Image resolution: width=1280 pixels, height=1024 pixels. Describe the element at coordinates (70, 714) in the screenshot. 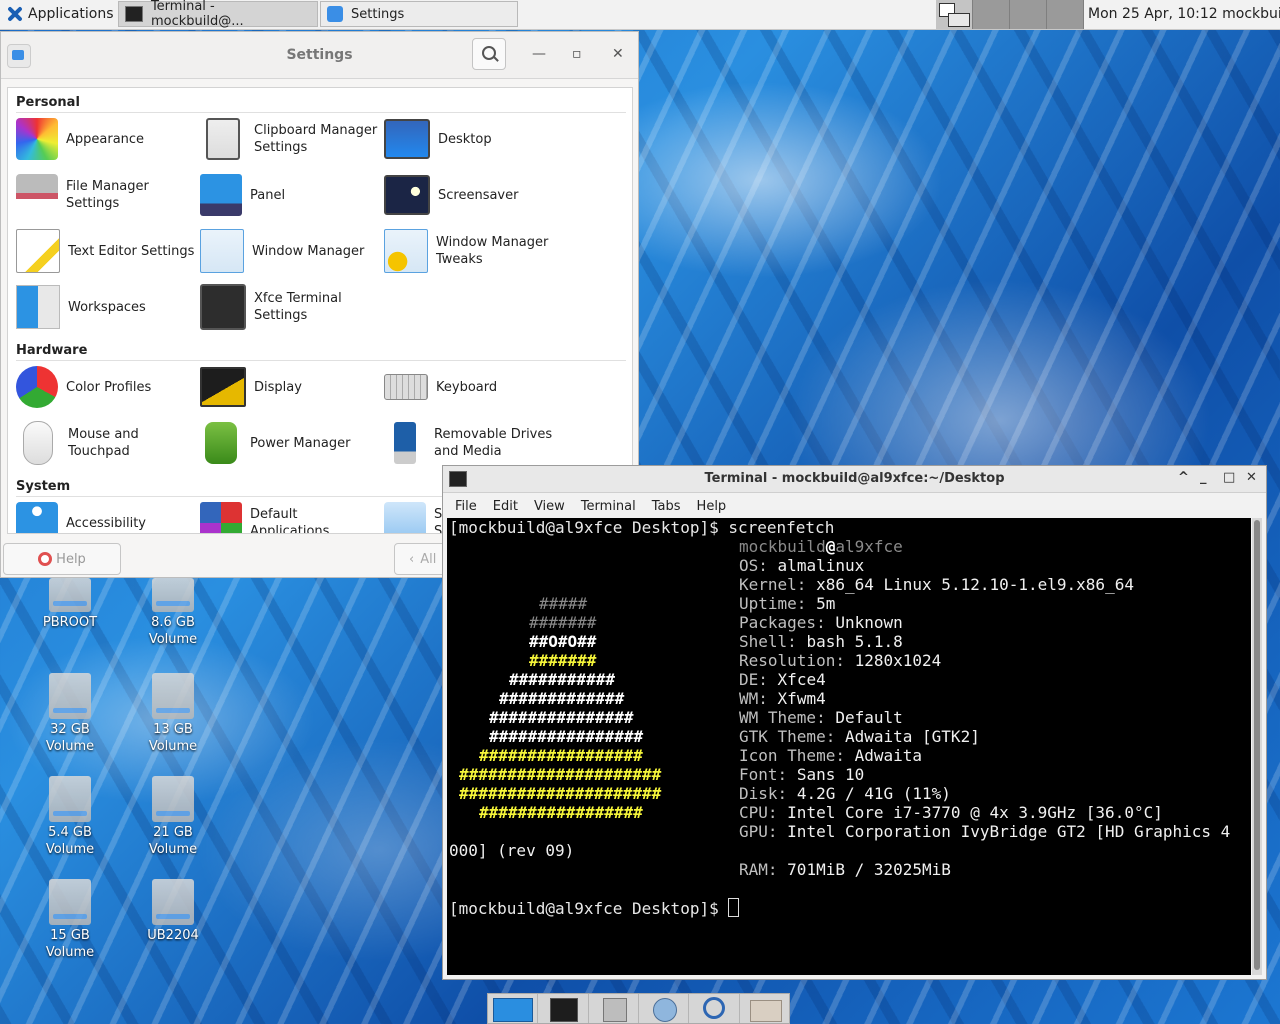

I see `desktop-drive-icon: 32 GB Volume` at that location.